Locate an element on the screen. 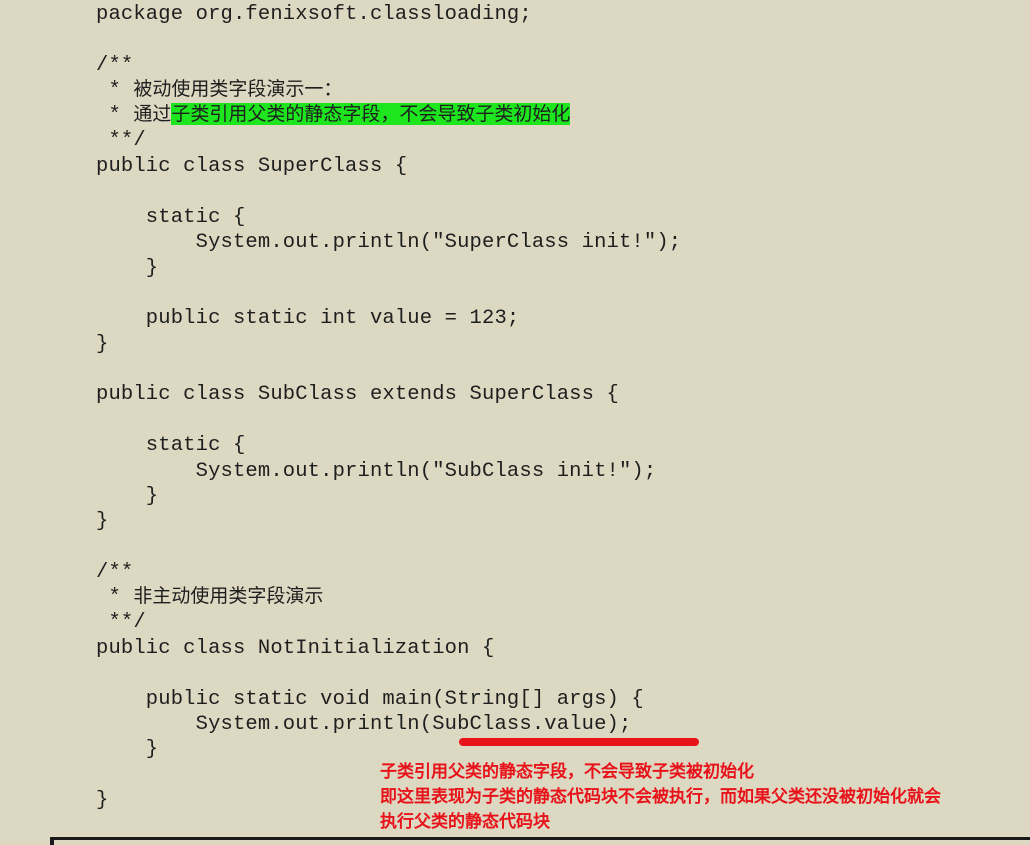  comment-text: 通过 is located at coordinates (152, 114).